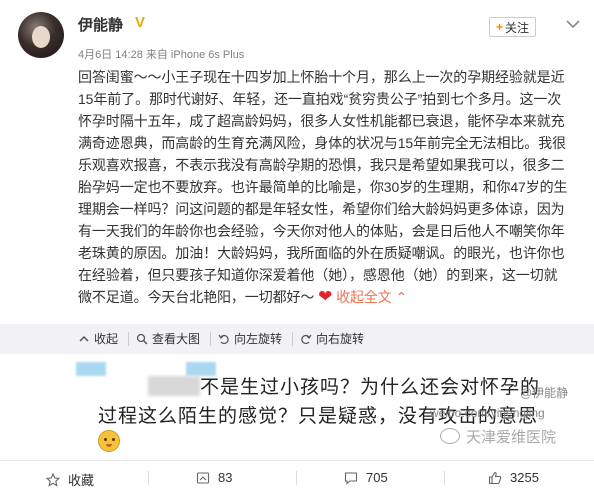  What do you see at coordinates (487, 413) in the screenshot?
I see `watermark-url: weibo.com/yinengjing` at bounding box center [487, 413].